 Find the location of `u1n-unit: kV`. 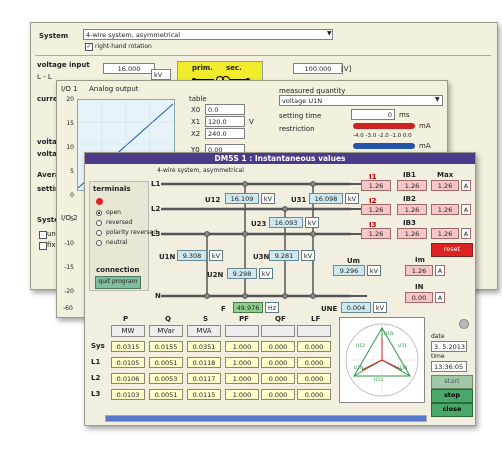

u1n-unit: kV is located at coordinates (216, 255).